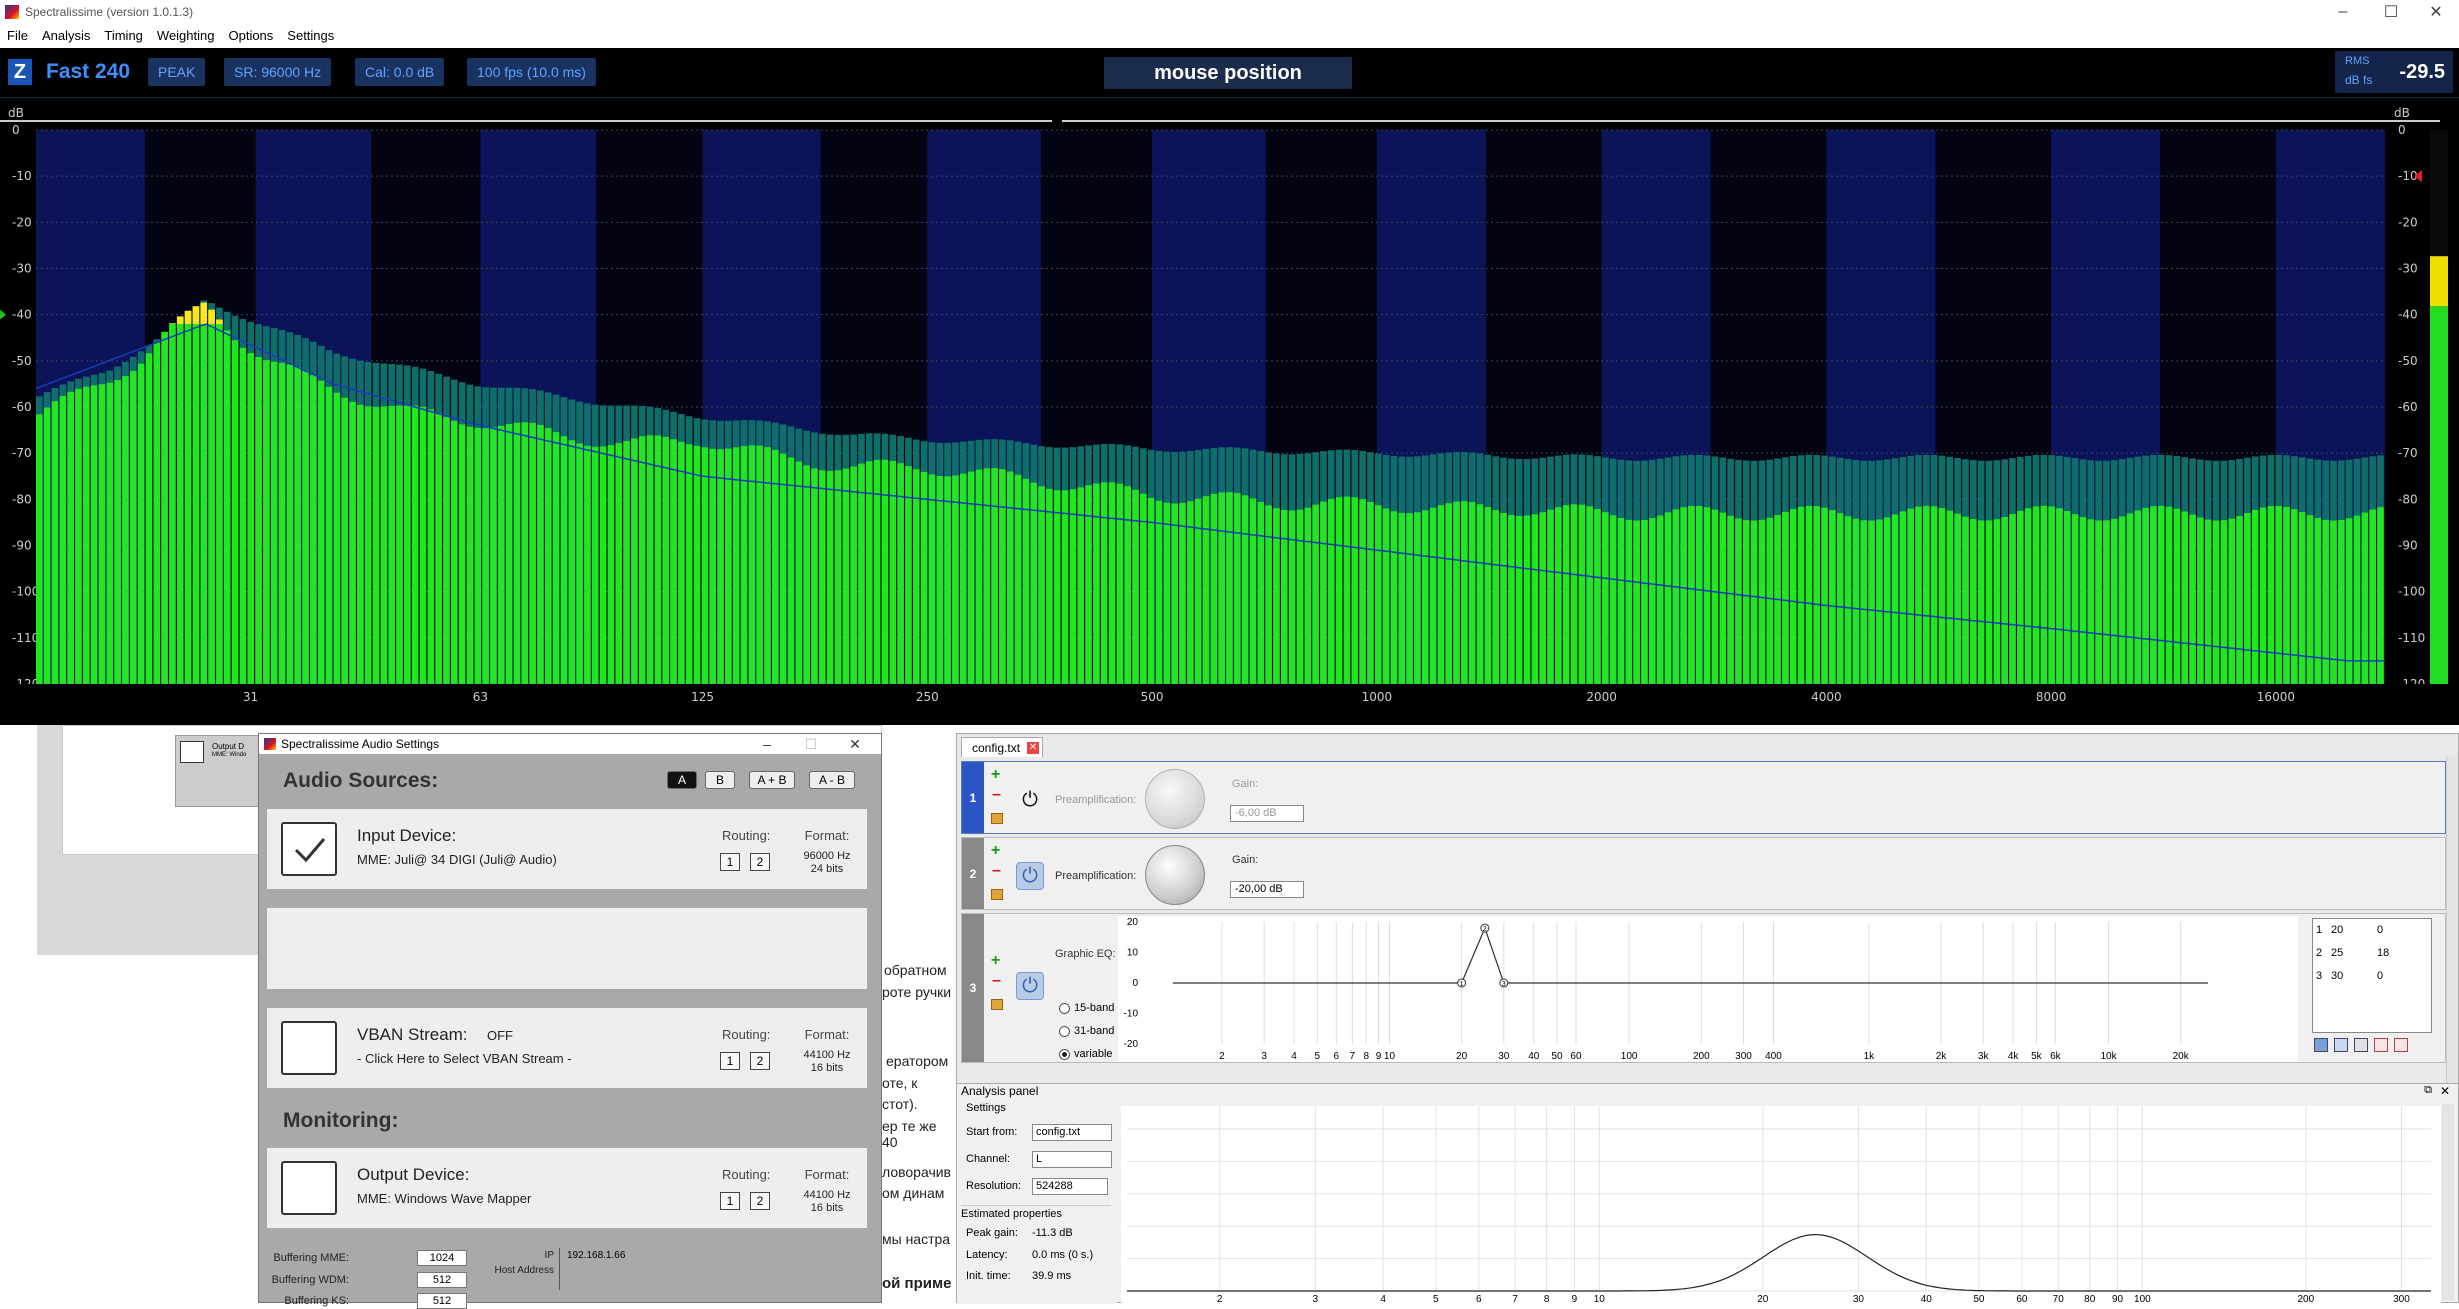 This screenshot has width=2459, height=1309. I want to click on rms-readout: RMS dB fs -29.5, so click(2394, 72).